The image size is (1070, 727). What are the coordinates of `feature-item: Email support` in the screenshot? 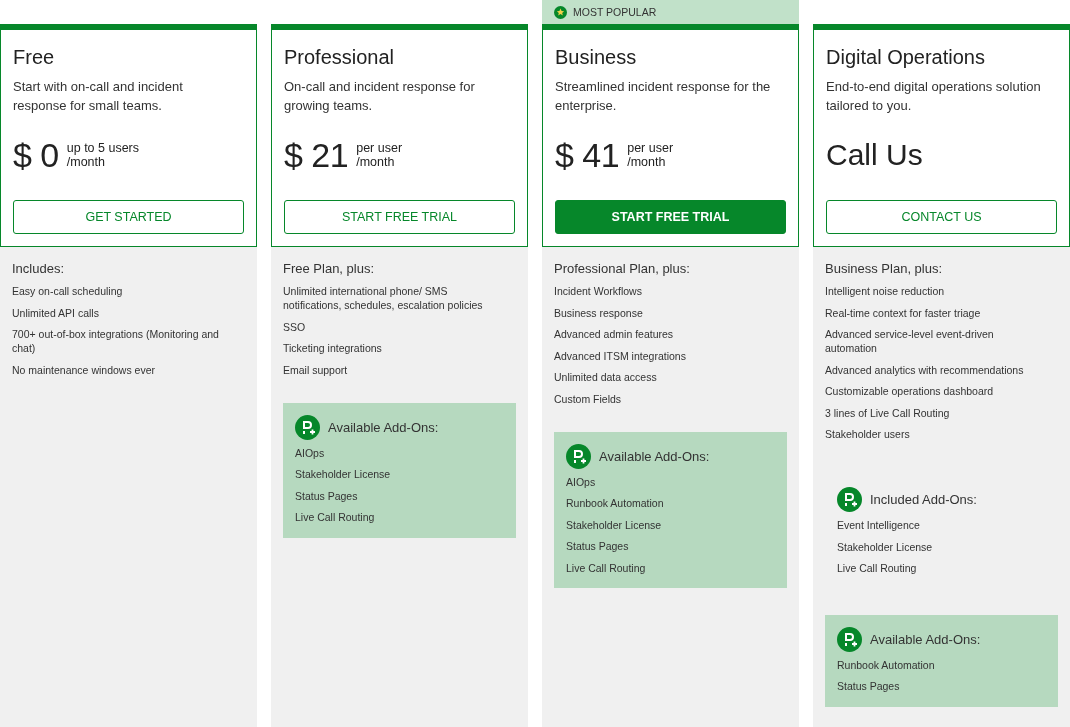 It's located at (316, 369).